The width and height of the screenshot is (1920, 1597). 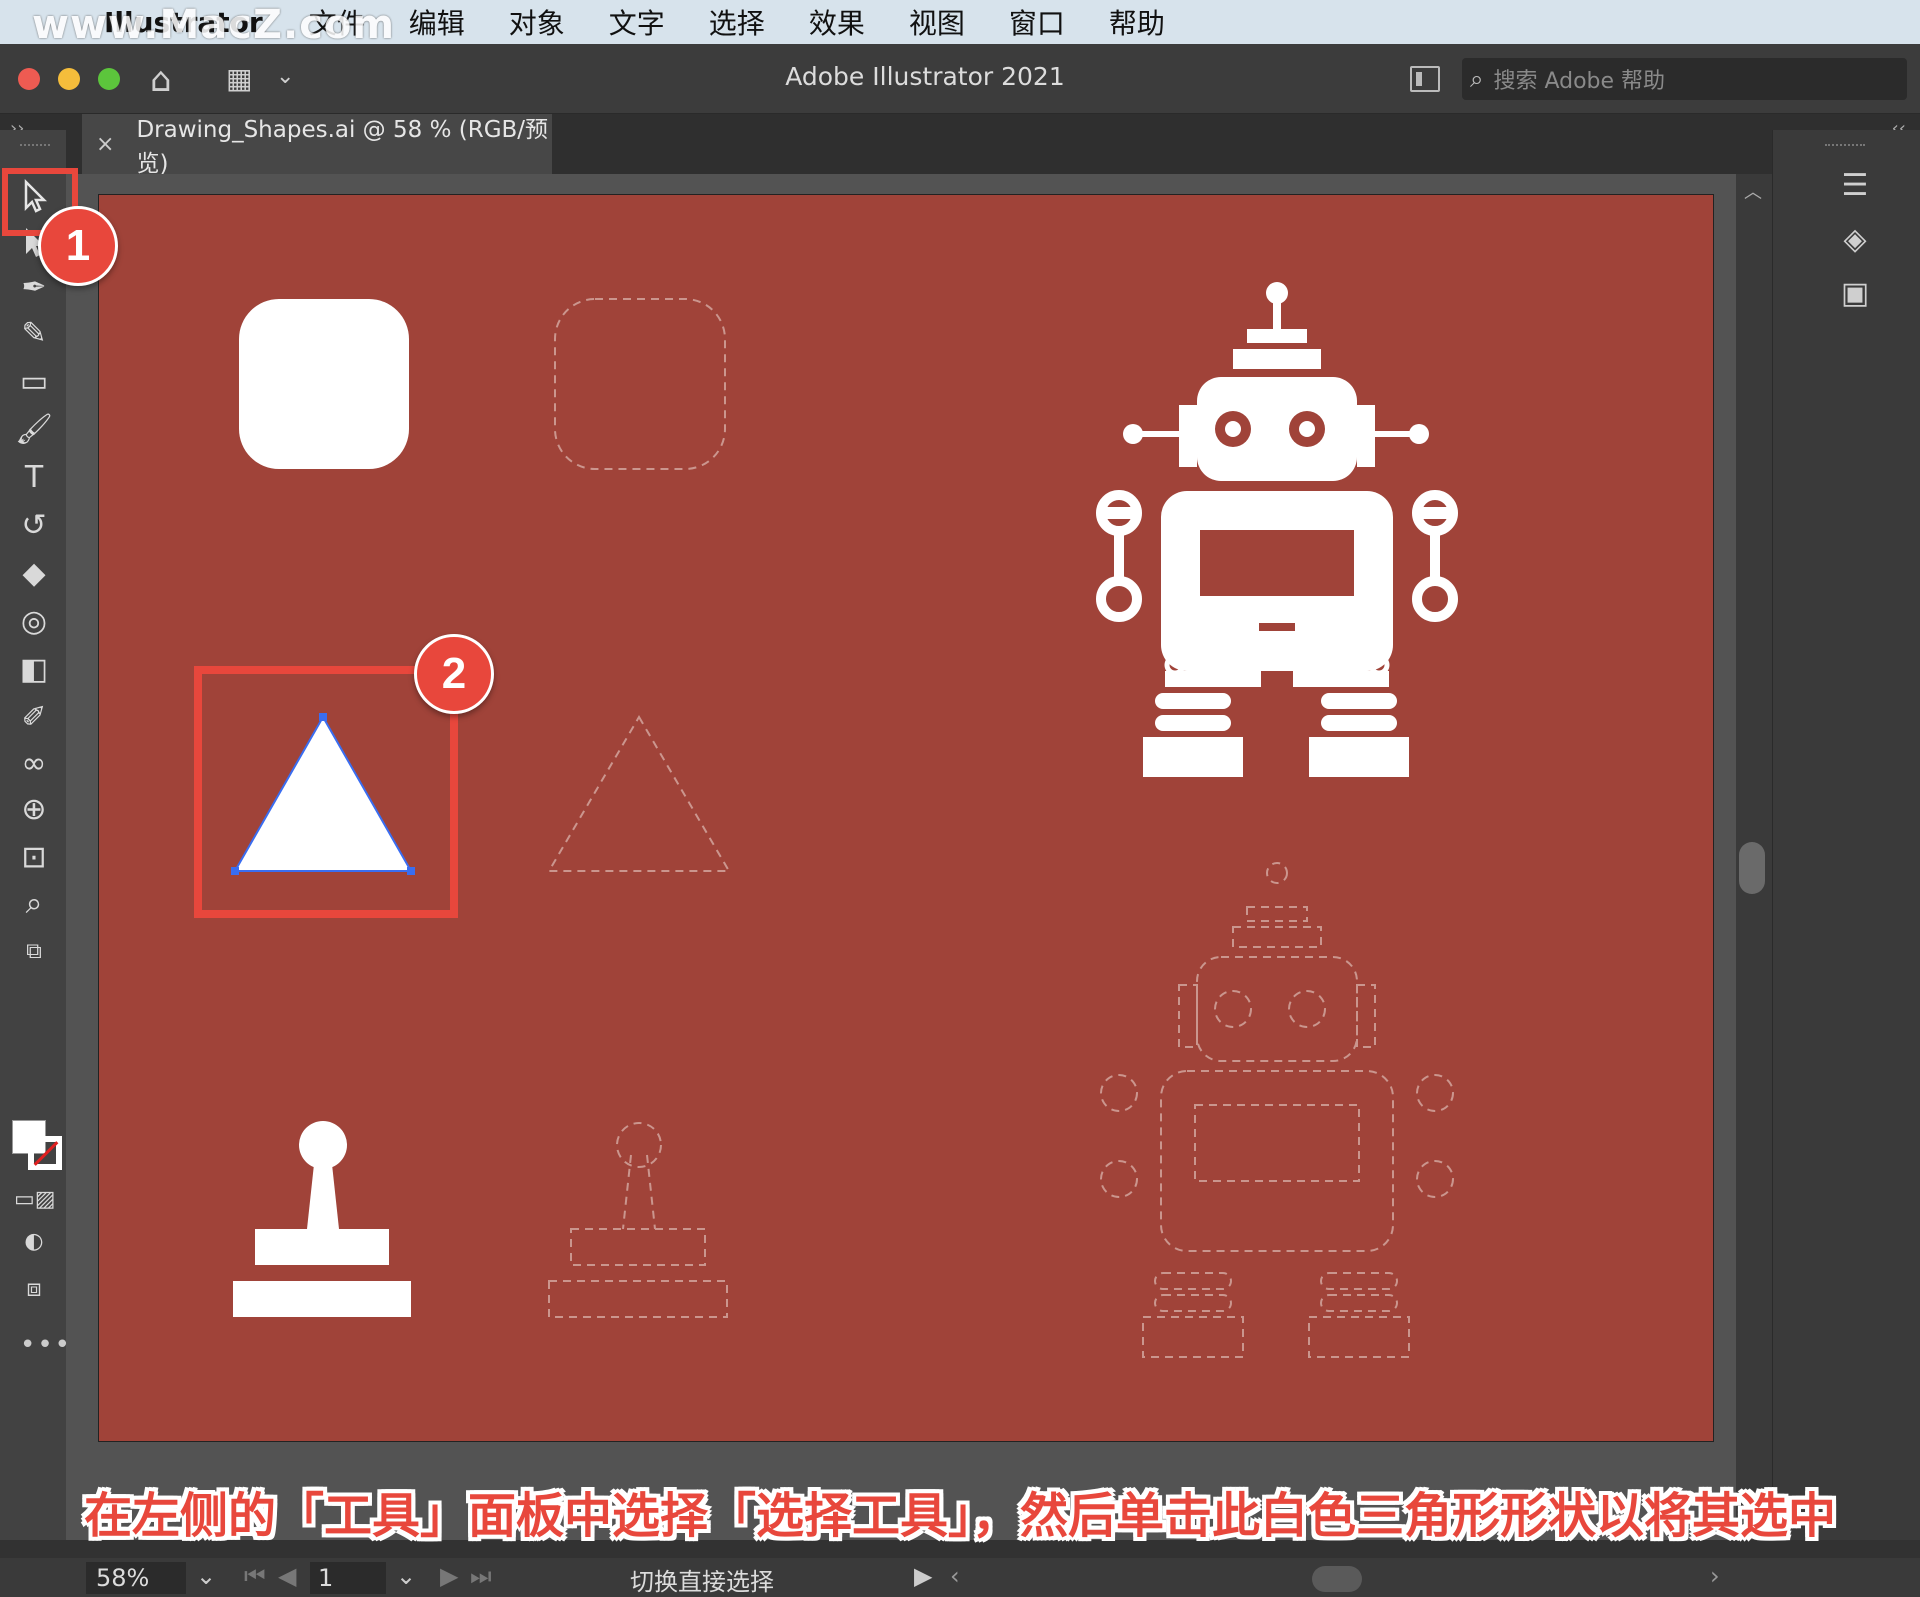 I want to click on watermark: www.MacZ.com, so click(x=214, y=25).